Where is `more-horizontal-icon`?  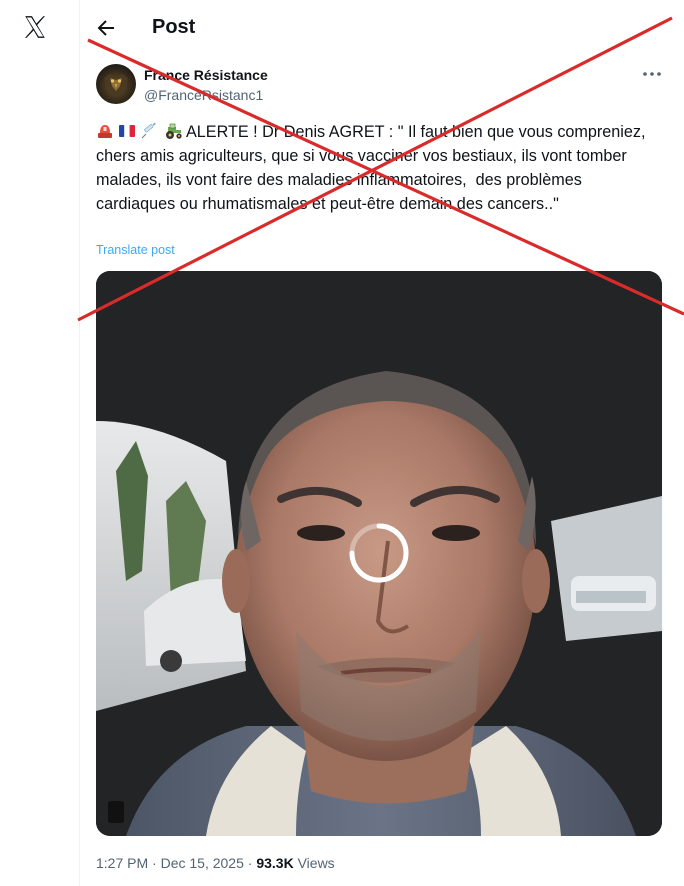 more-horizontal-icon is located at coordinates (652, 74).